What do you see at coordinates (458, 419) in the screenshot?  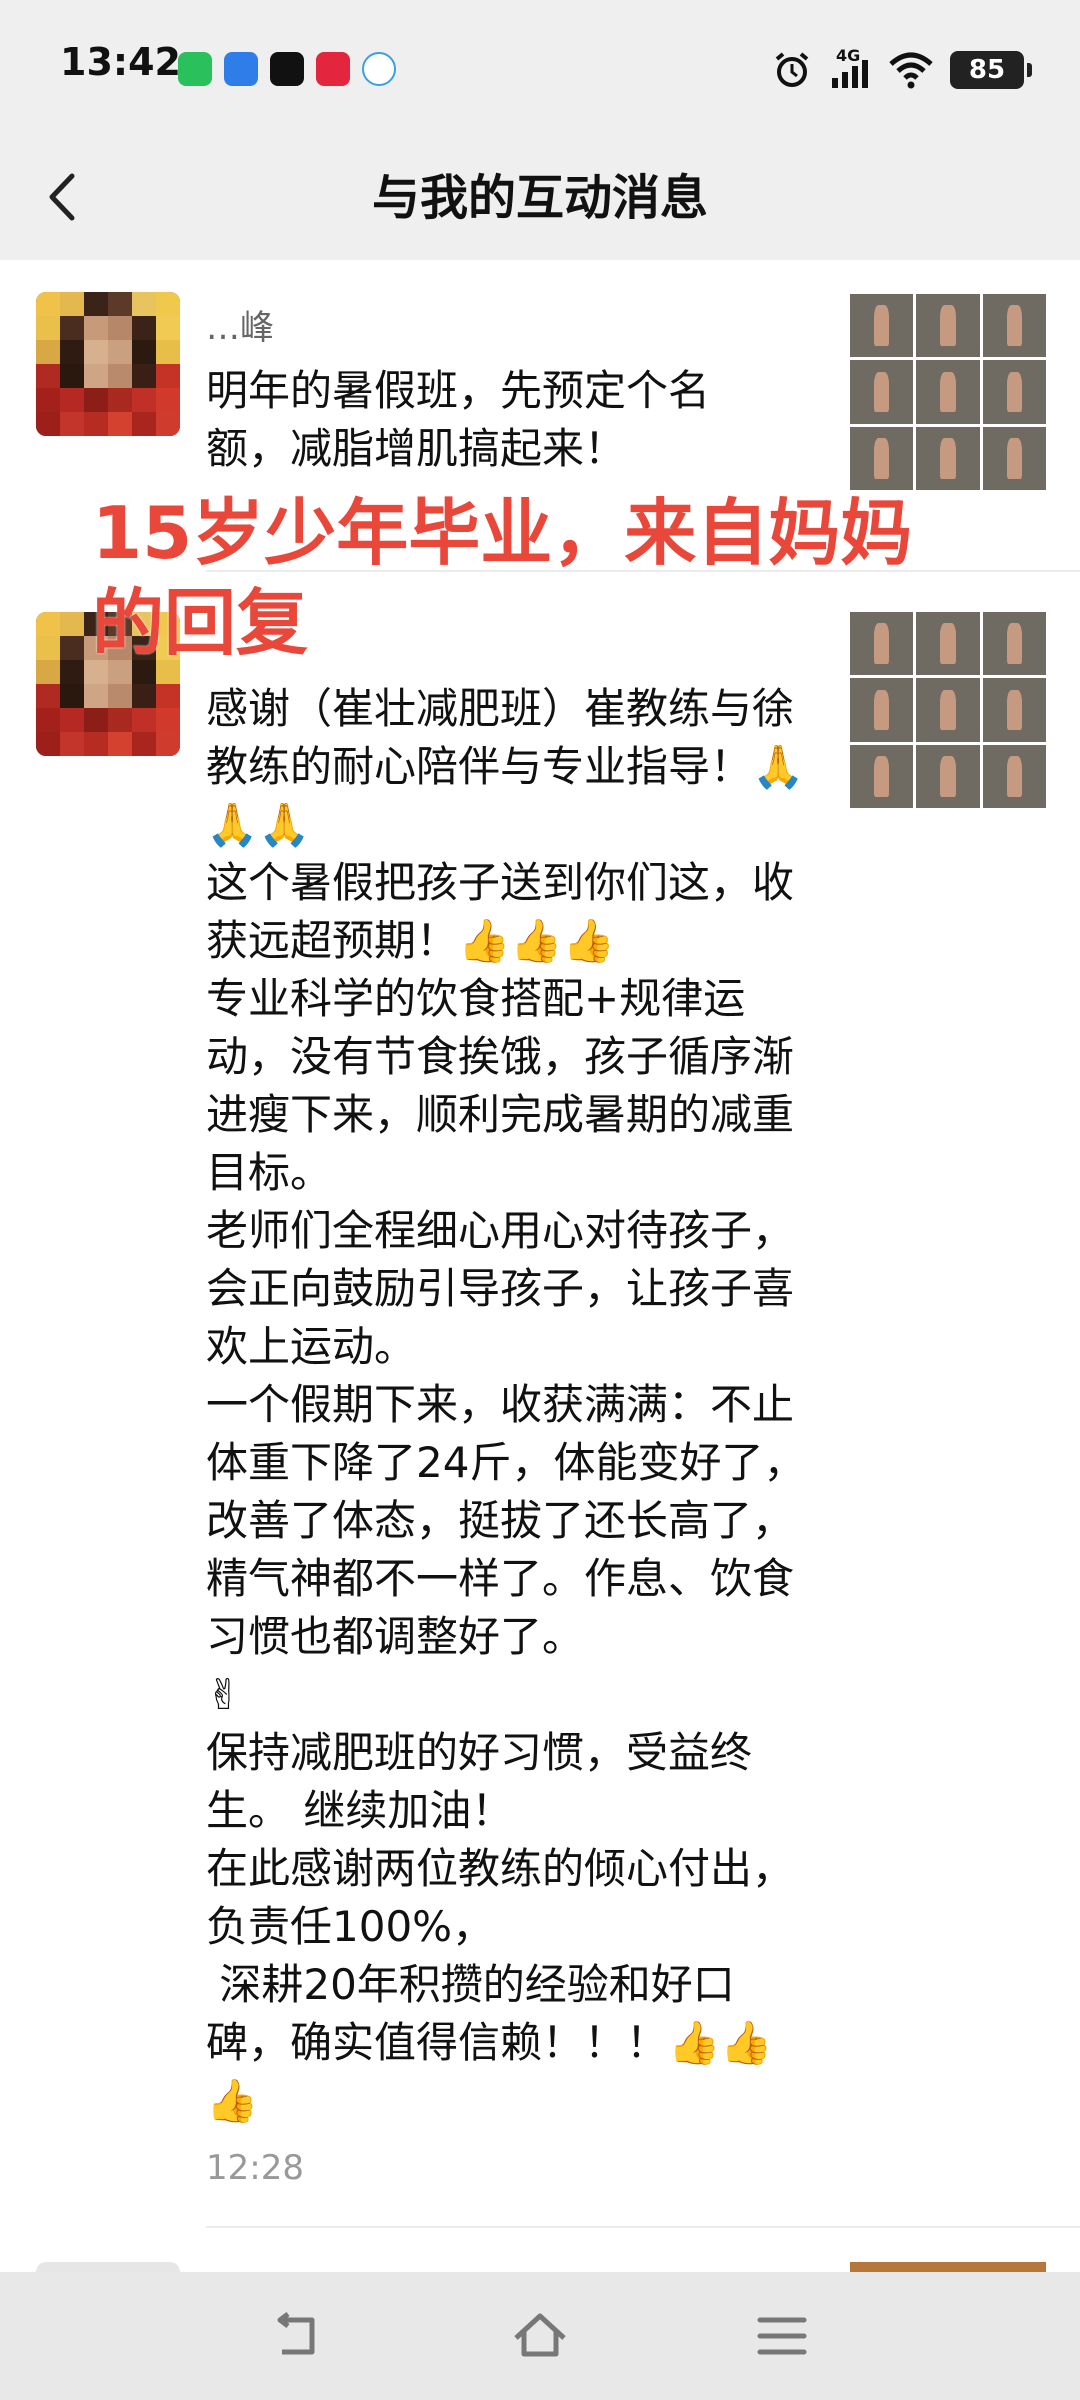 I see `message-text: 明年的暑假班，先预定个名额，减脂增肌搞起来！` at bounding box center [458, 419].